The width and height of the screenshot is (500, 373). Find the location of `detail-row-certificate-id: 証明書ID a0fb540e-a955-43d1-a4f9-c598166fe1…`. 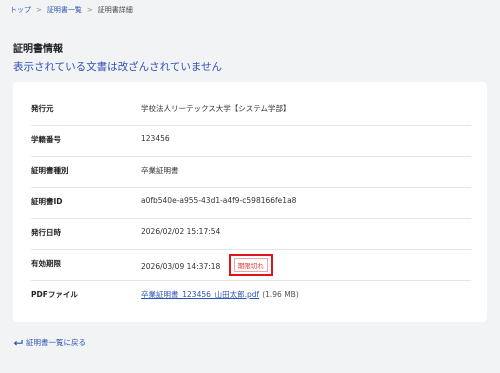

detail-row-certificate-id: 証明書ID a0fb540e-a955-43d1-a4f9-c598166fe1… is located at coordinates (251, 203).